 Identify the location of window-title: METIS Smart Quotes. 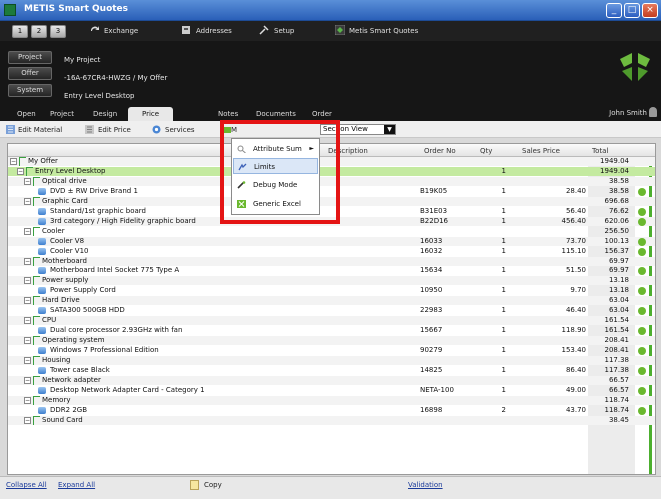
(76, 9).